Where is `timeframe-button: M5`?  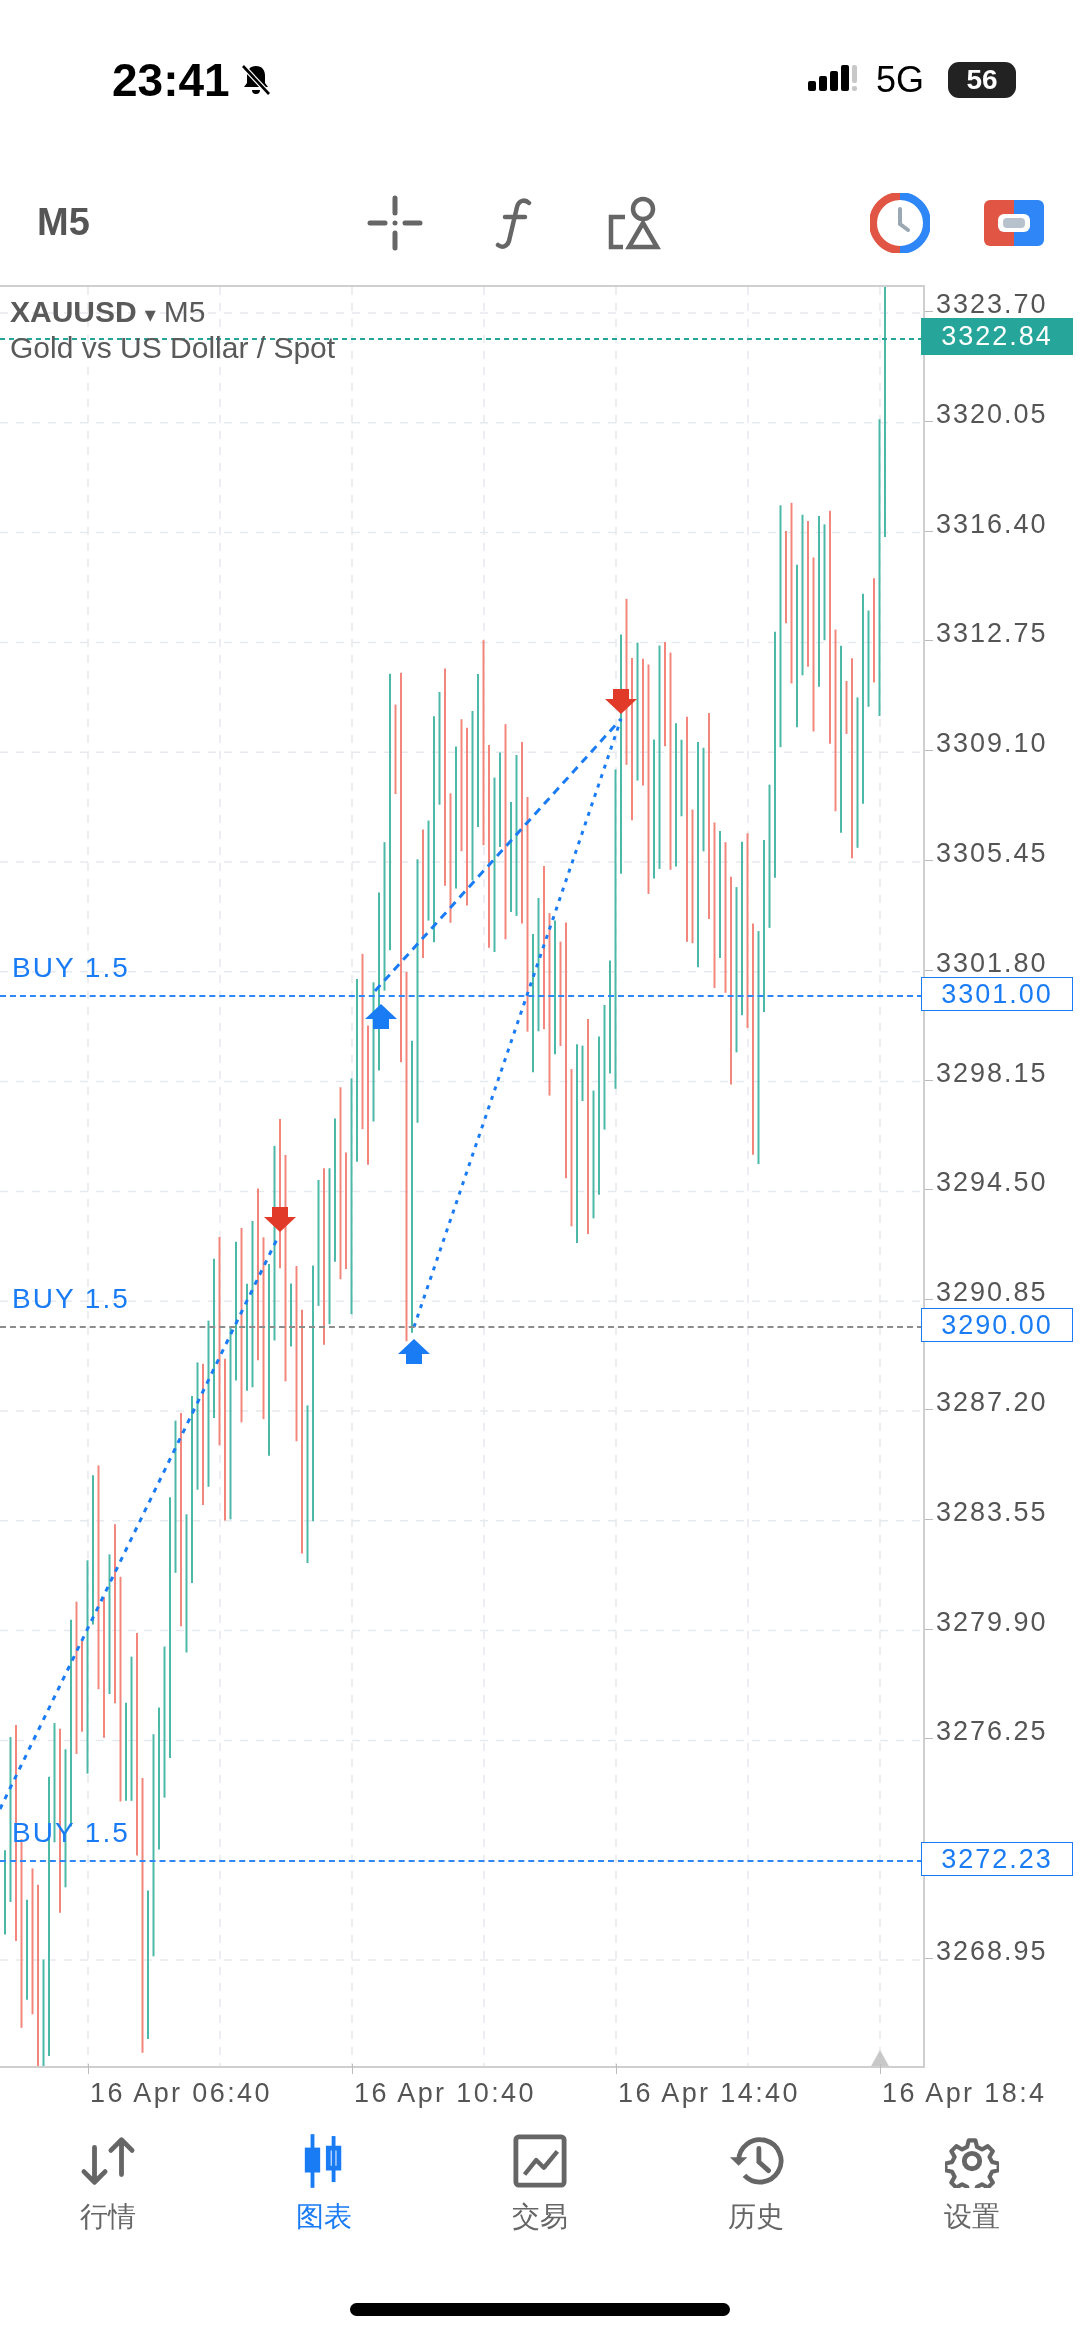 timeframe-button: M5 is located at coordinates (202, 222).